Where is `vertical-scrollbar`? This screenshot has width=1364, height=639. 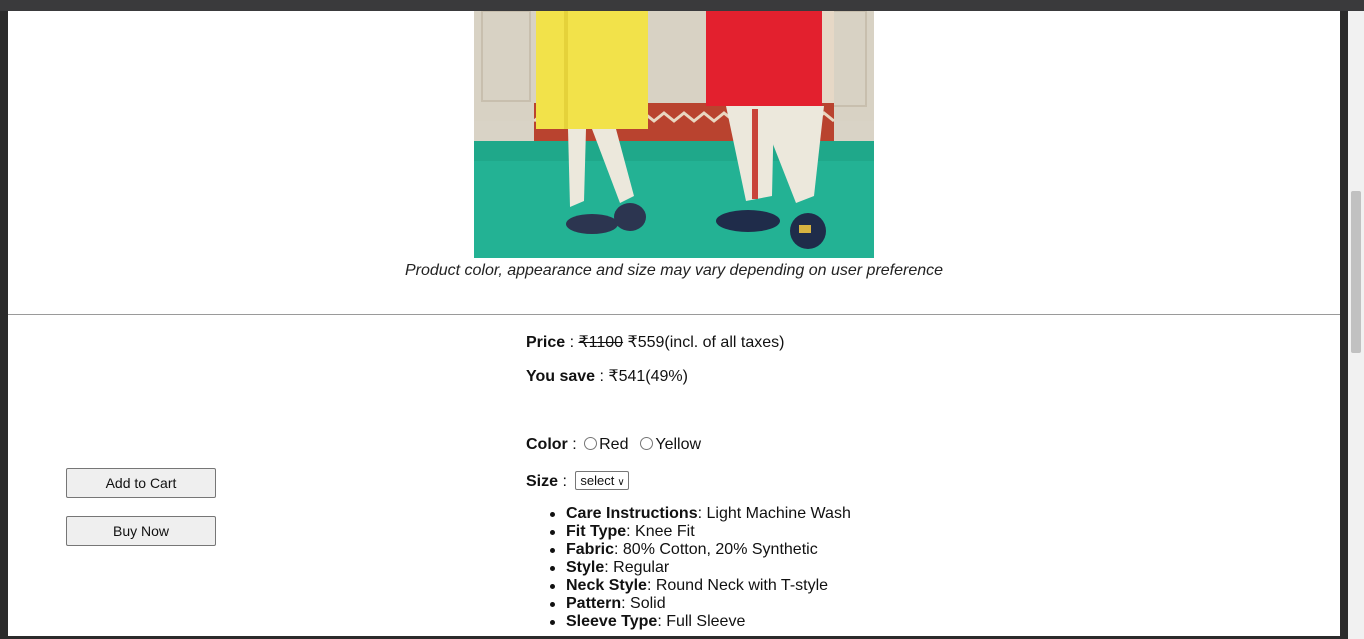
vertical-scrollbar is located at coordinates (1356, 325).